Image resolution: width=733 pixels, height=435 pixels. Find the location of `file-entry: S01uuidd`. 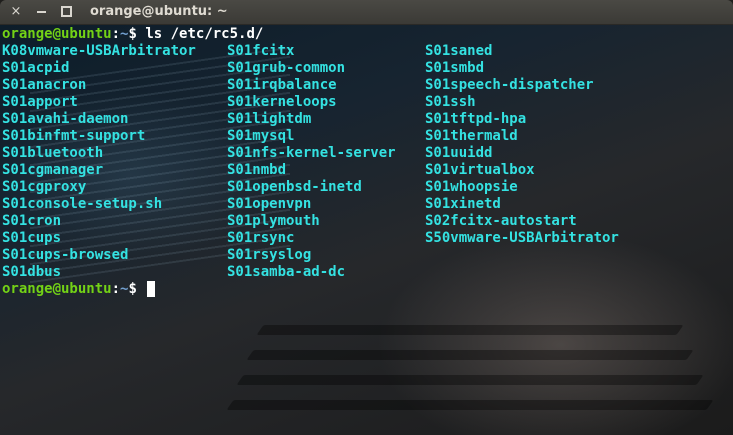

file-entry: S01uuidd is located at coordinates (459, 153).